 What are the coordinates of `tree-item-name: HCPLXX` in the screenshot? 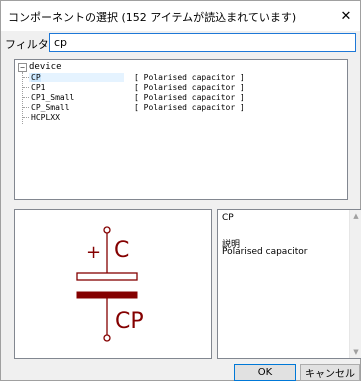 It's located at (45, 117).